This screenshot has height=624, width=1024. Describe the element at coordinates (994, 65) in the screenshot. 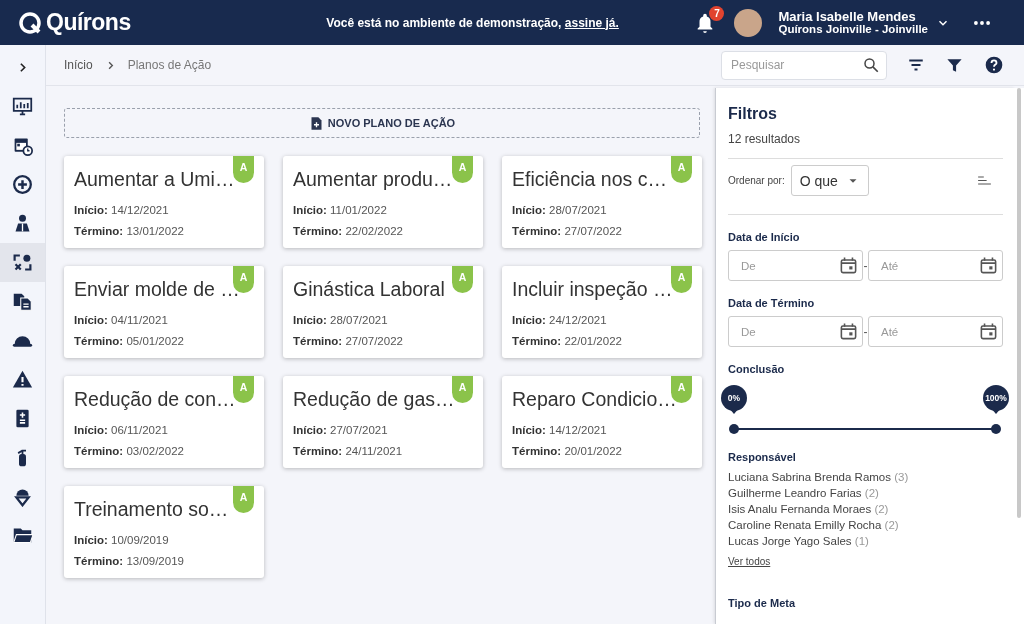

I see `help-icon` at that location.